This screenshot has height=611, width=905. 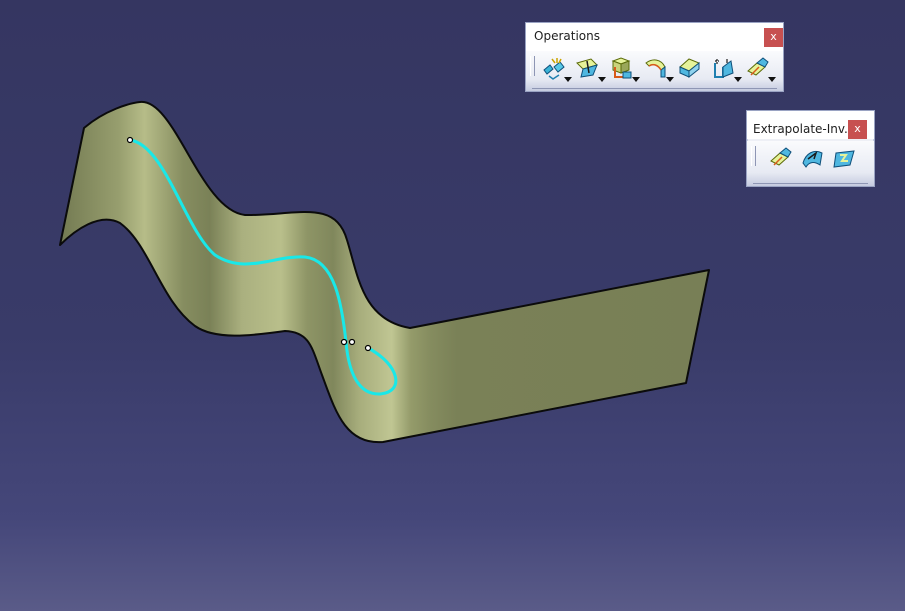 What do you see at coordinates (555, 68) in the screenshot?
I see `join-button` at bounding box center [555, 68].